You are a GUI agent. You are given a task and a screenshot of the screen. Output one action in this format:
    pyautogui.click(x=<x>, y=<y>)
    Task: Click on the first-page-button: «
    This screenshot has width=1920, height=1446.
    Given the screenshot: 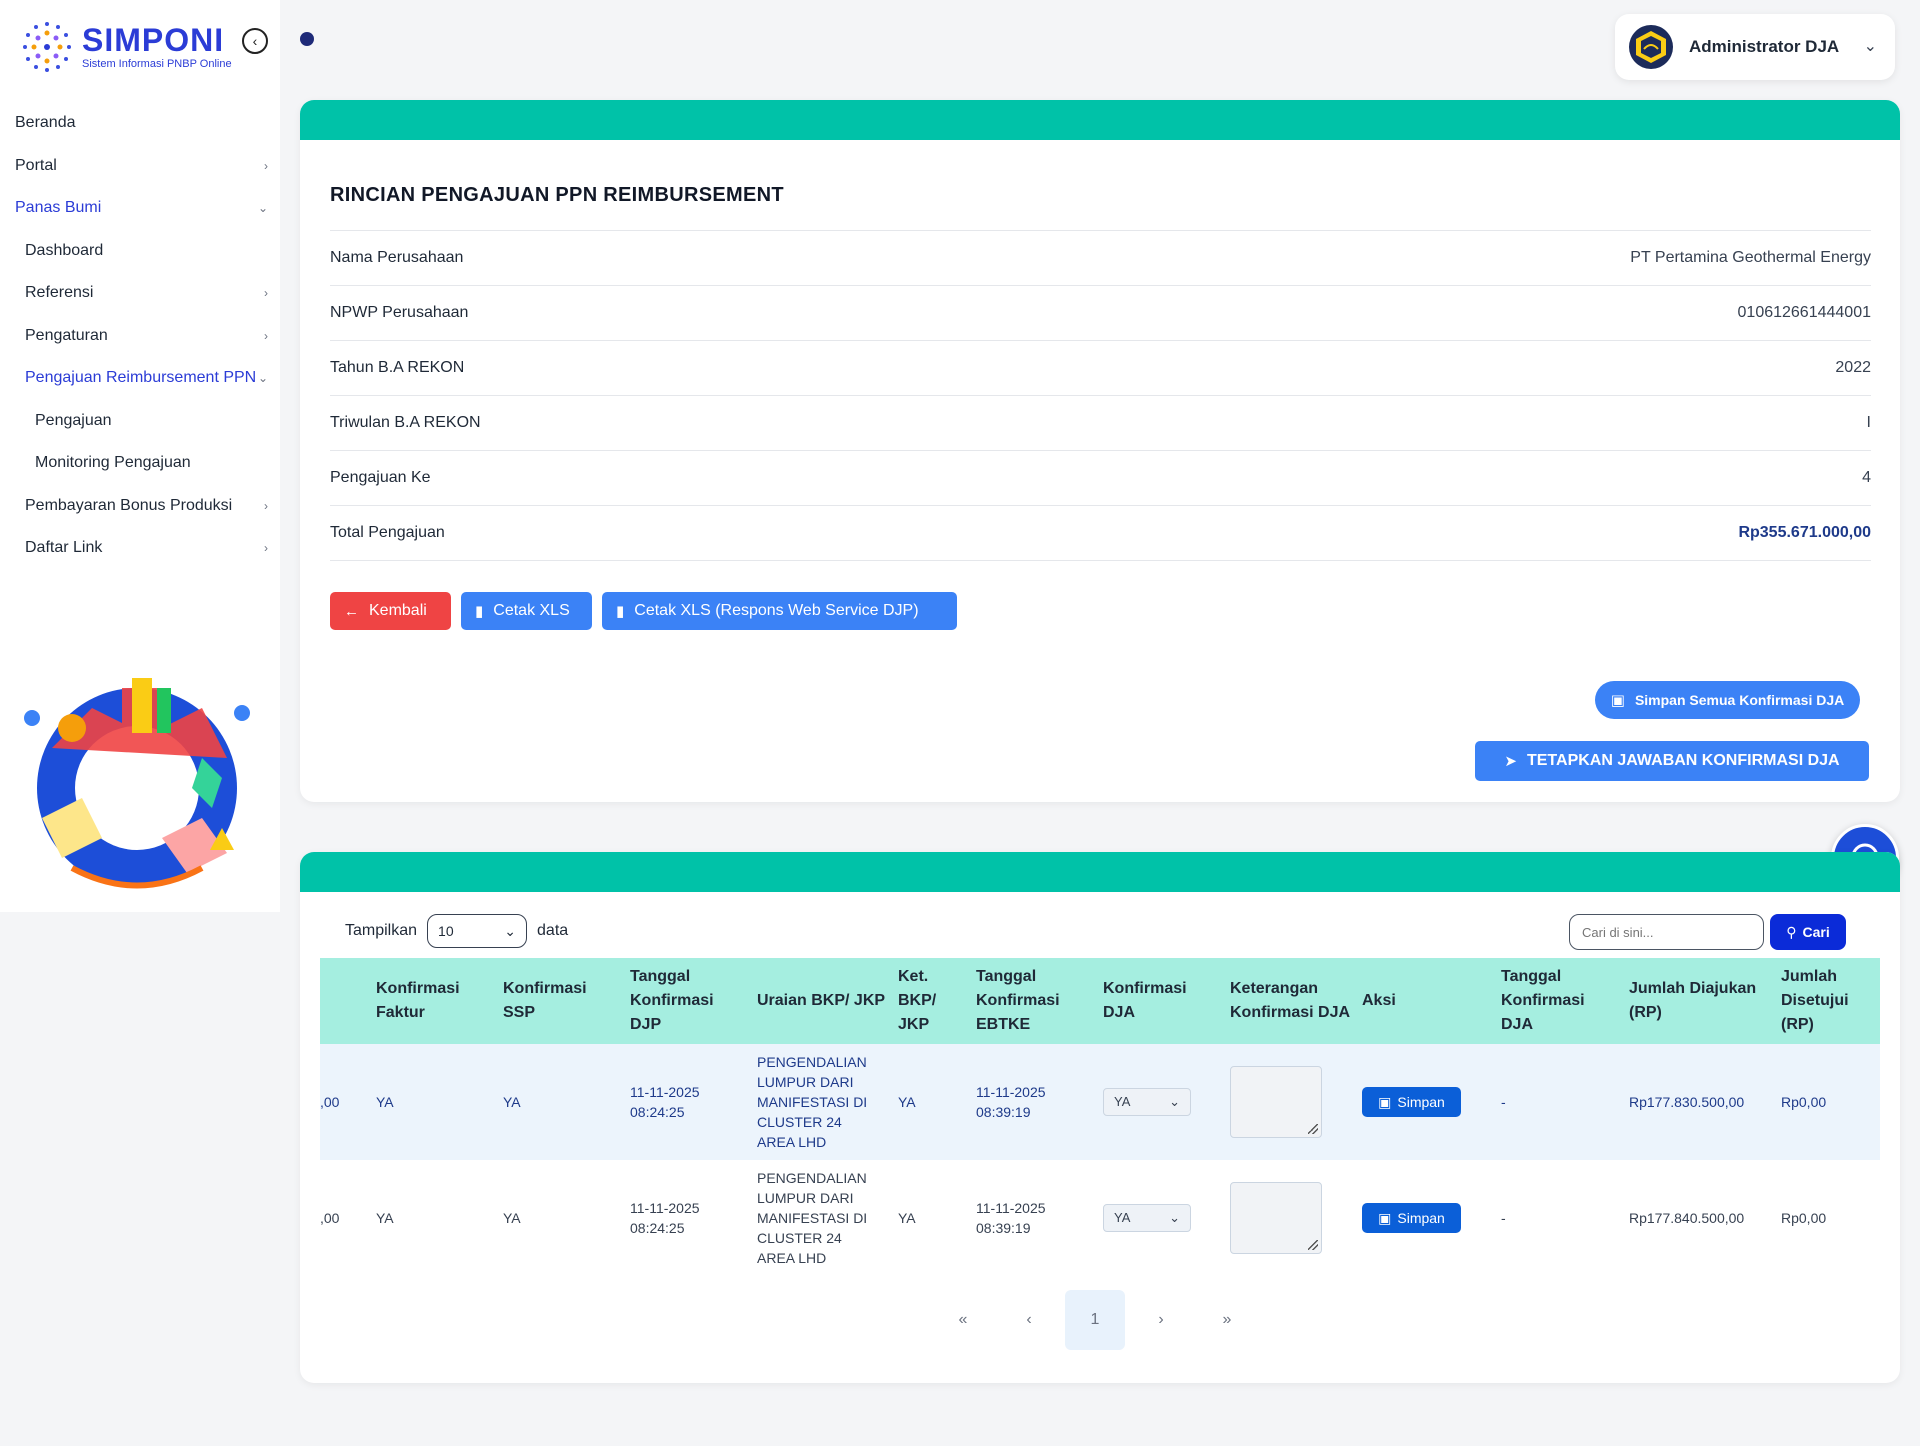 What is the action you would take?
    pyautogui.click(x=963, y=1320)
    